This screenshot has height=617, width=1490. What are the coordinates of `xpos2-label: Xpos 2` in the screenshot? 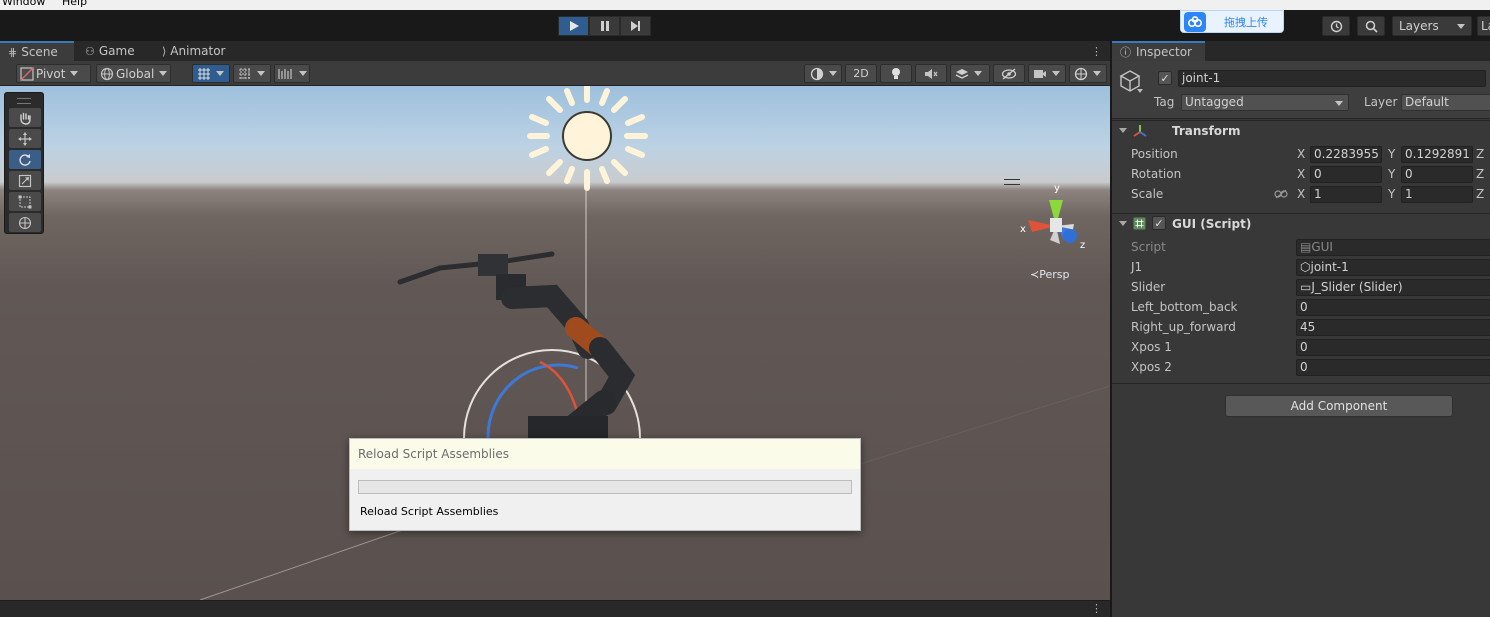 It's located at (1151, 367).